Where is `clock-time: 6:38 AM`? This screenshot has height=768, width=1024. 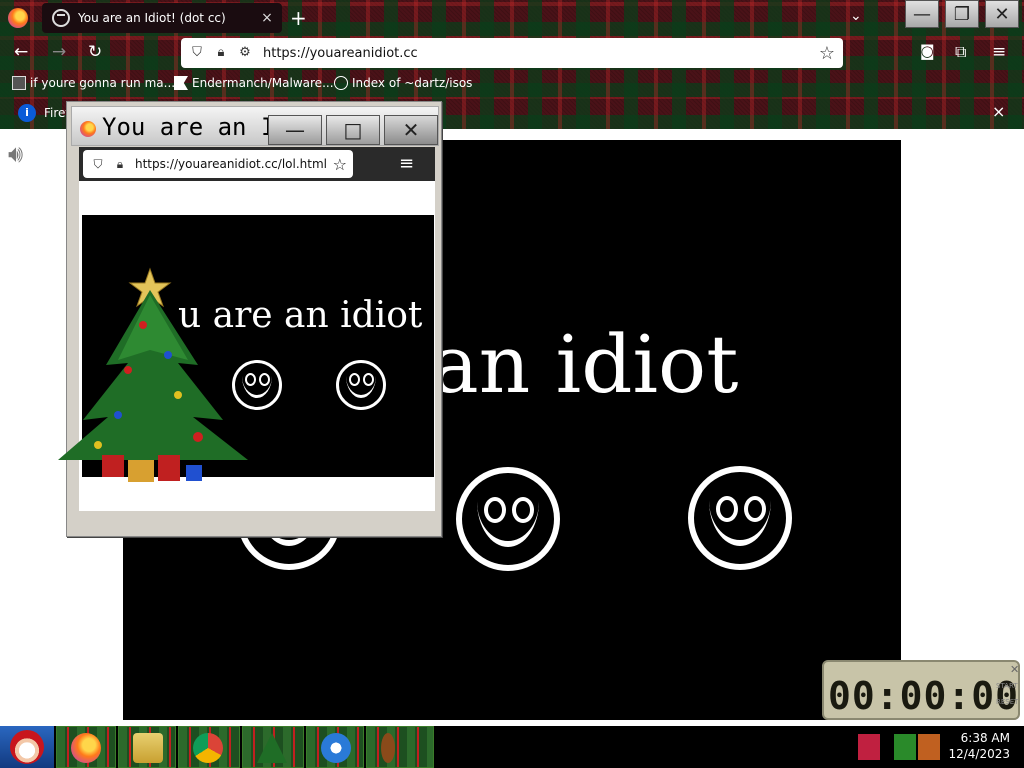
clock-time: 6:38 AM is located at coordinates (985, 738).